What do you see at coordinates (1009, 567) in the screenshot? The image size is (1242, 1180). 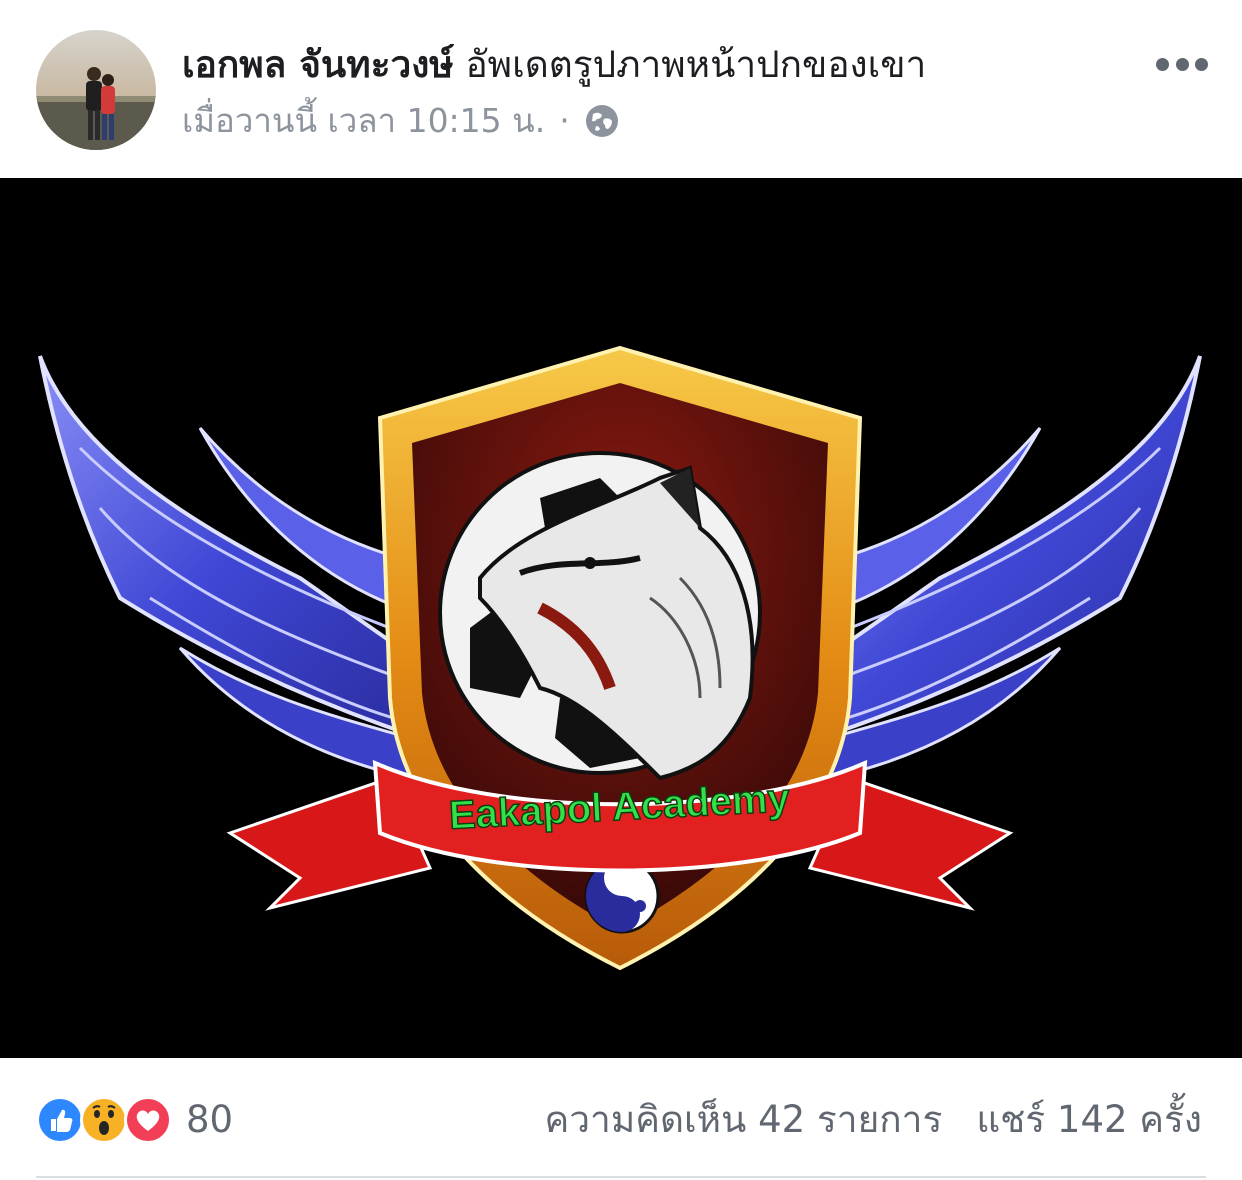 I see `right-wing` at bounding box center [1009, 567].